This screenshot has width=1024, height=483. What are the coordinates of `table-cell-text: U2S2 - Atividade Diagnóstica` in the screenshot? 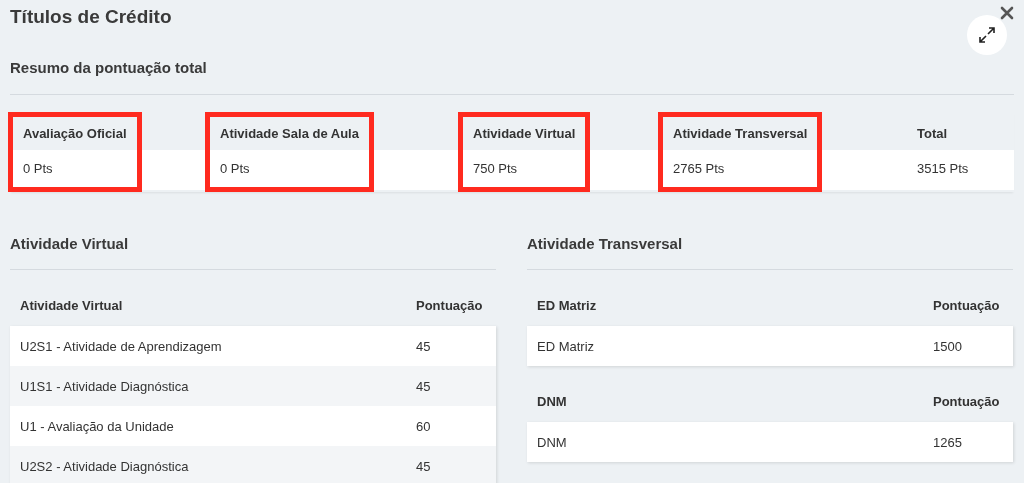 It's located at (105, 466).